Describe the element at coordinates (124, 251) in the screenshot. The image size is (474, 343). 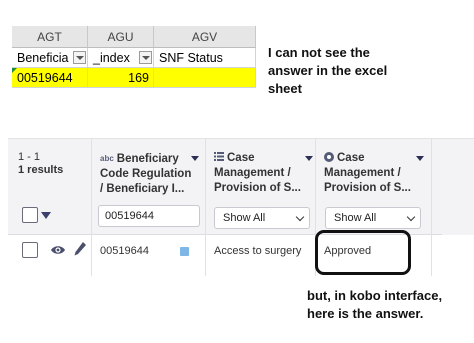
I see `cell-beneficiary-code: 00519644` at that location.